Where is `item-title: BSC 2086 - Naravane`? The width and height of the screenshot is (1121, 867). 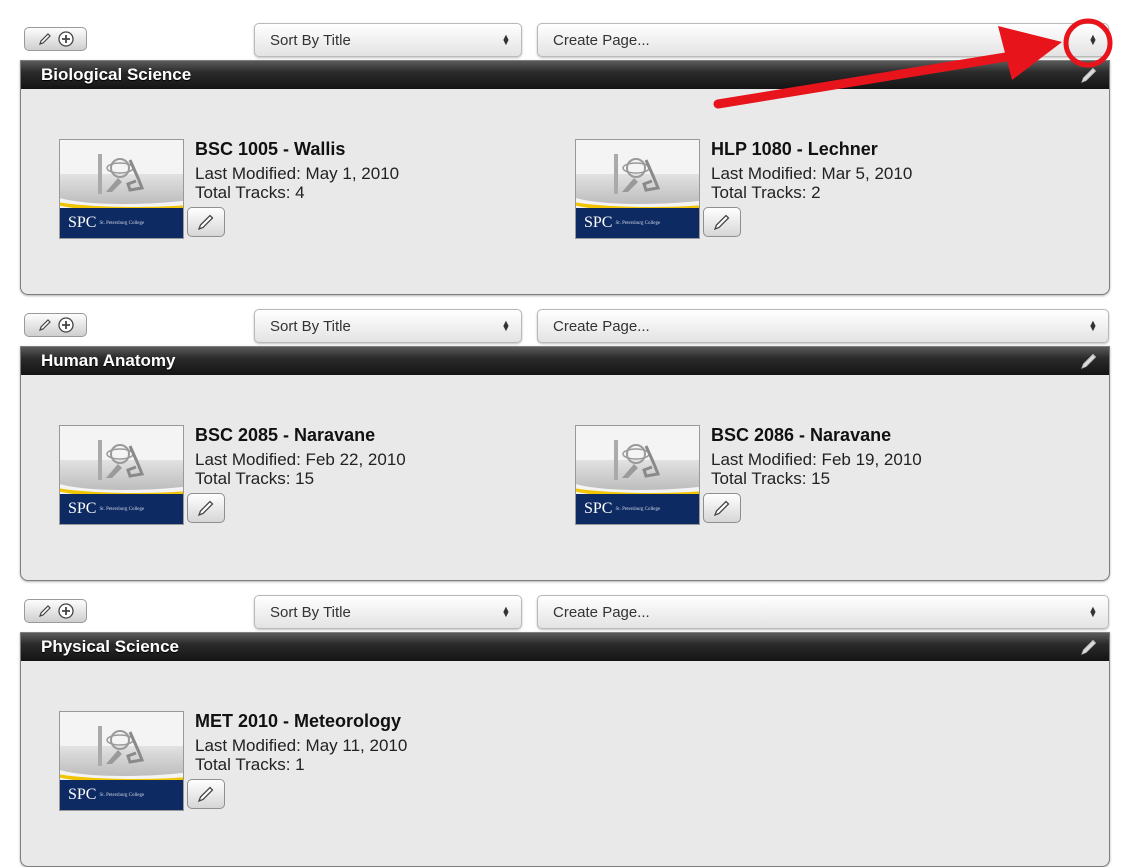
item-title: BSC 2086 - Naravane is located at coordinates (801, 435).